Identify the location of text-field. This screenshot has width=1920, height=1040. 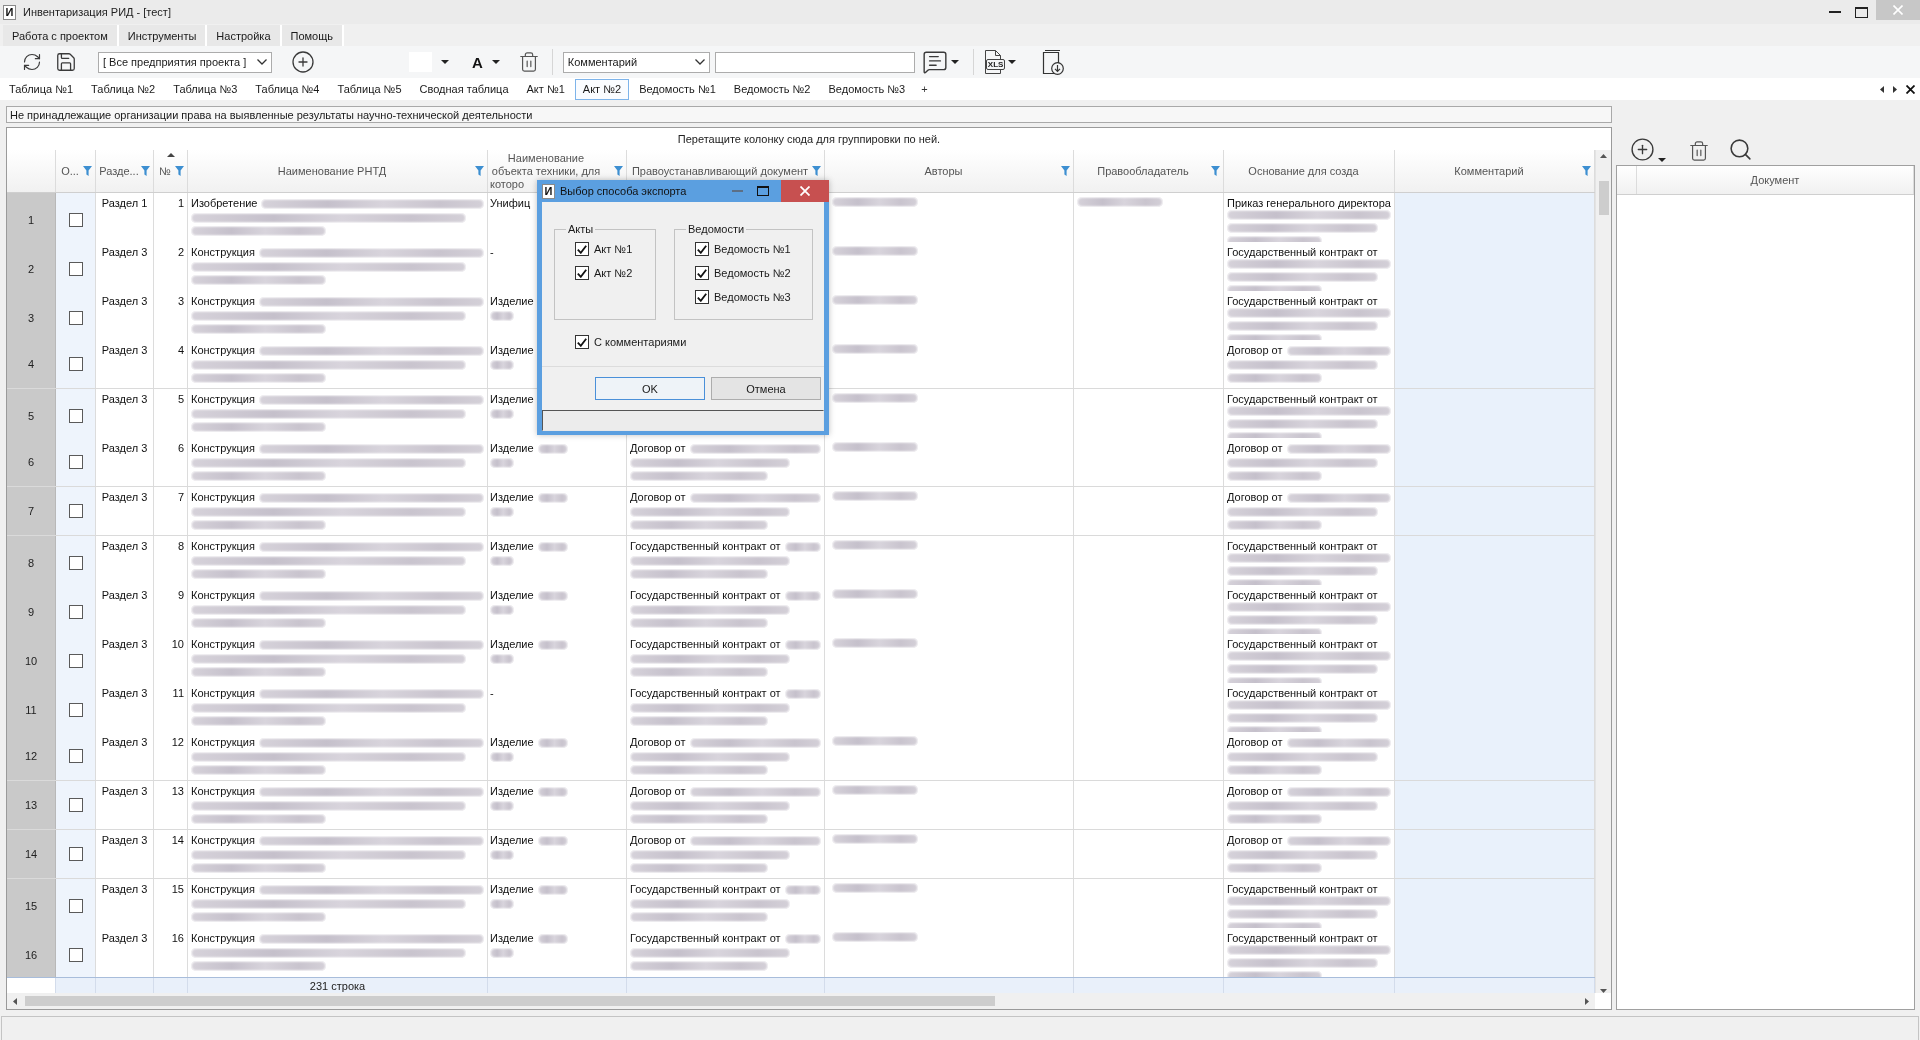
(814, 62).